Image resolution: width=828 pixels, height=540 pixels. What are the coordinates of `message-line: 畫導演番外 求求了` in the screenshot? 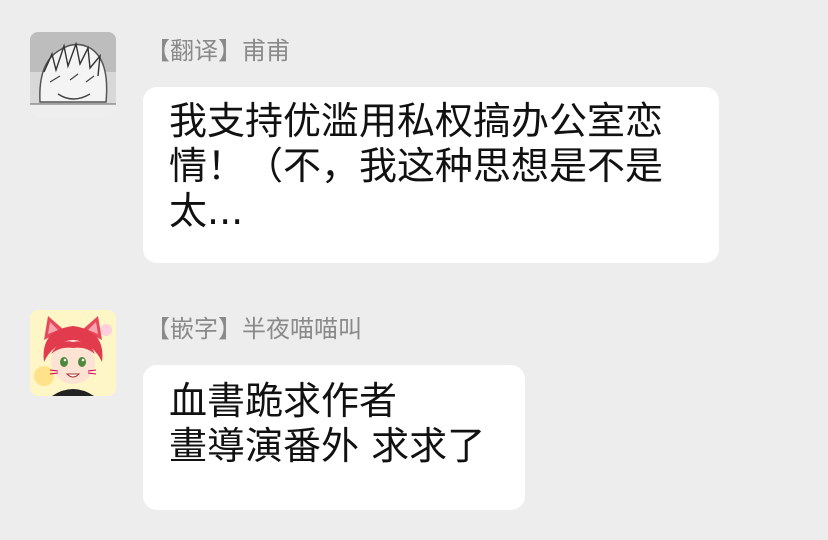 It's located at (327, 446).